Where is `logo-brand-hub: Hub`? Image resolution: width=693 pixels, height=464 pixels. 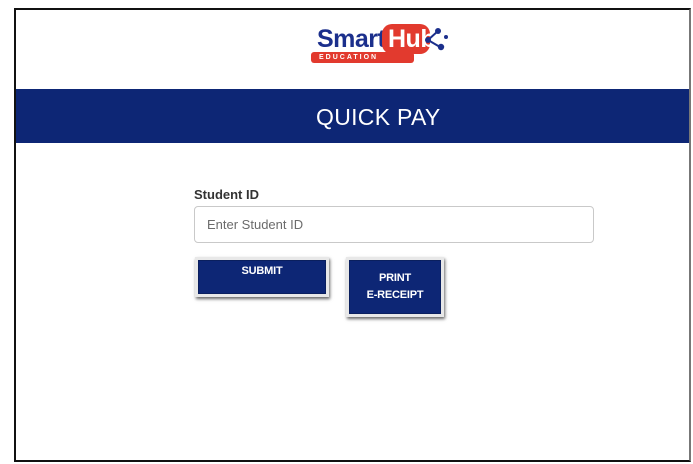
logo-brand-hub: Hub is located at coordinates (409, 39).